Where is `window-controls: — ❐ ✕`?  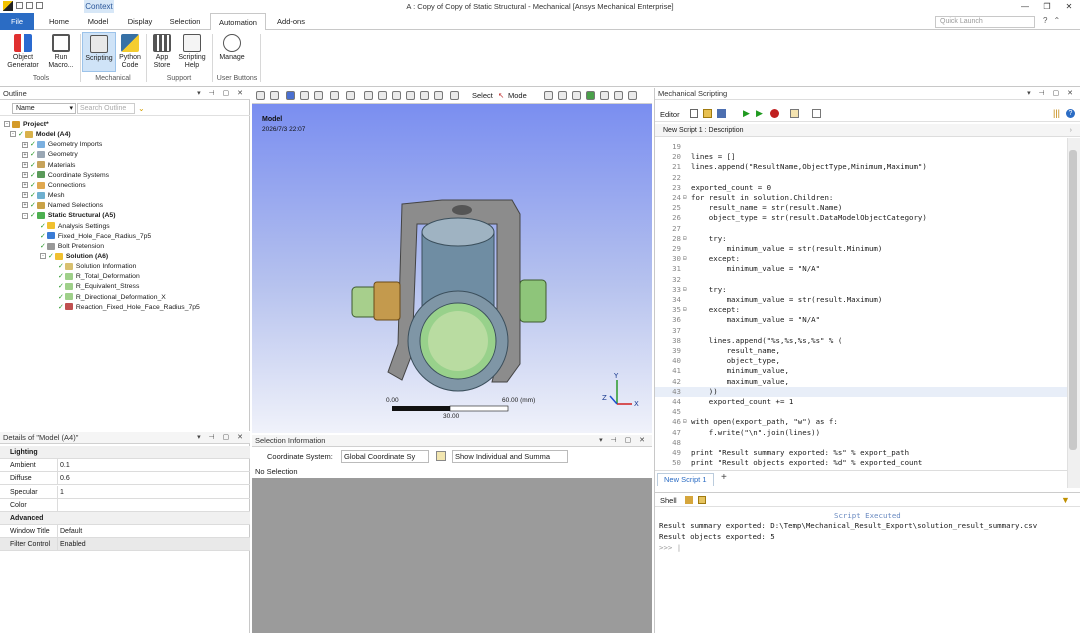
window-controls: — ❐ ✕ is located at coordinates (1047, 6).